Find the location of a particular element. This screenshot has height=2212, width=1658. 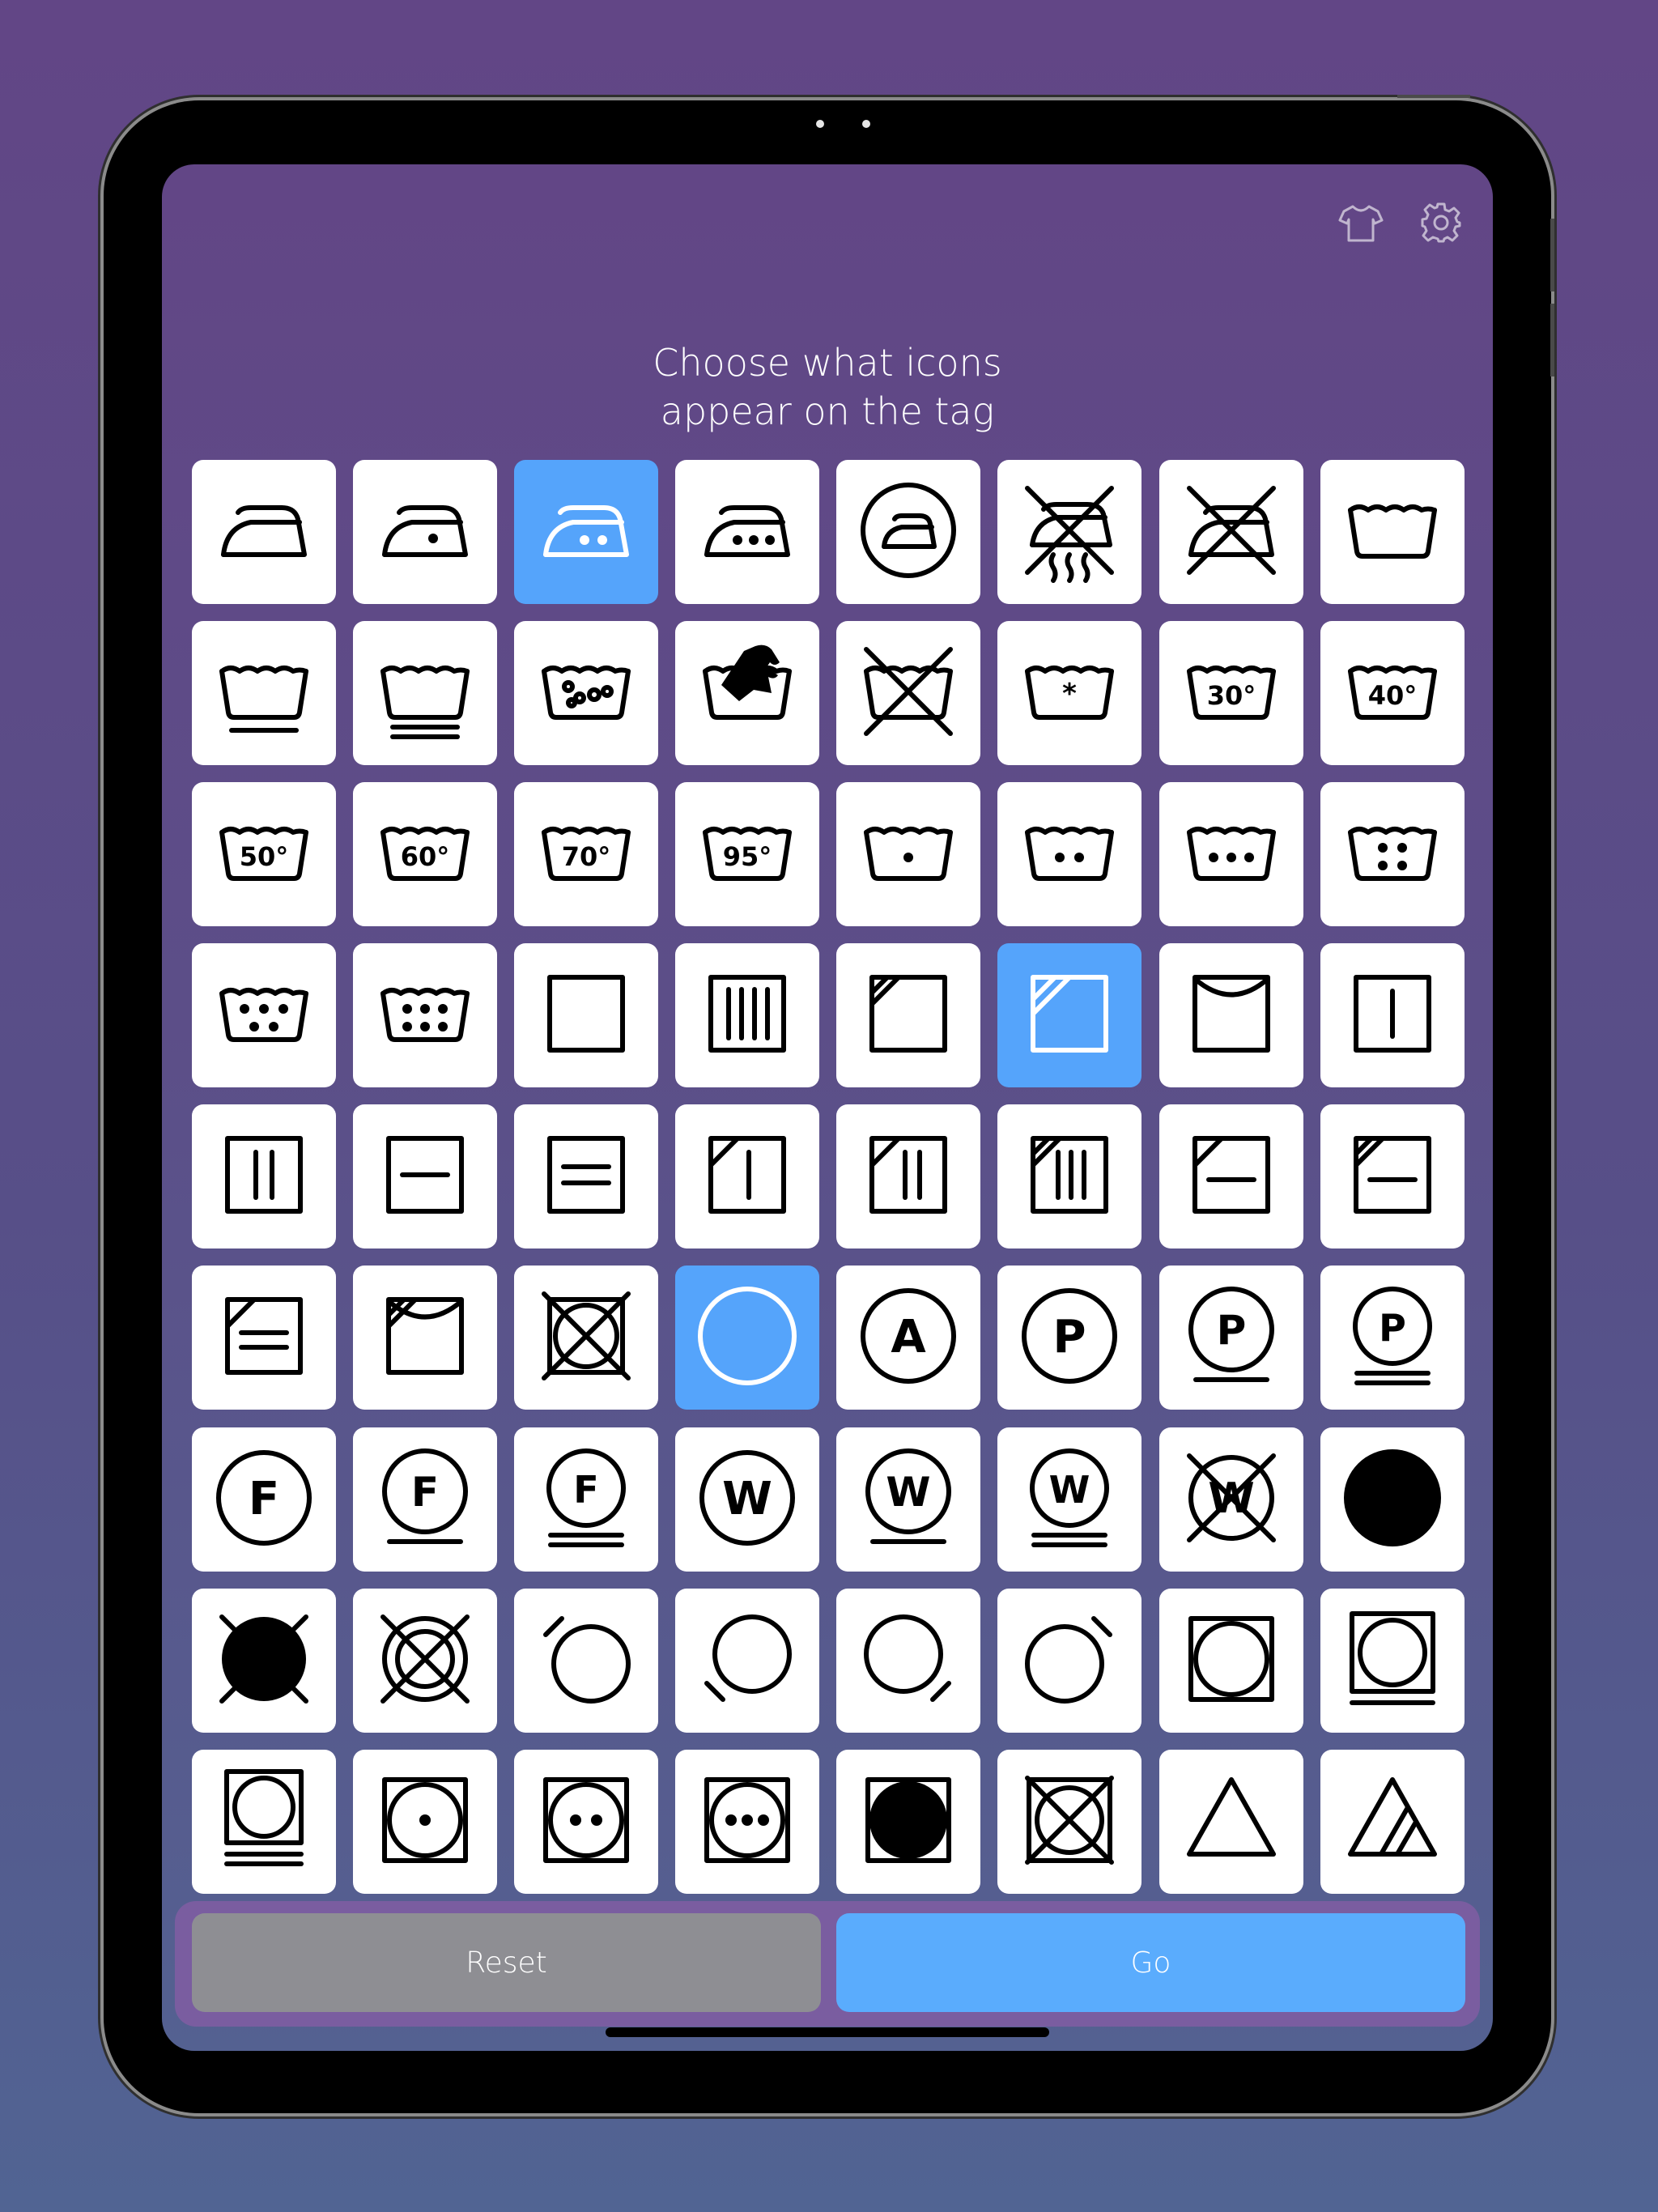

symbol-tile: 70° is located at coordinates (586, 854).